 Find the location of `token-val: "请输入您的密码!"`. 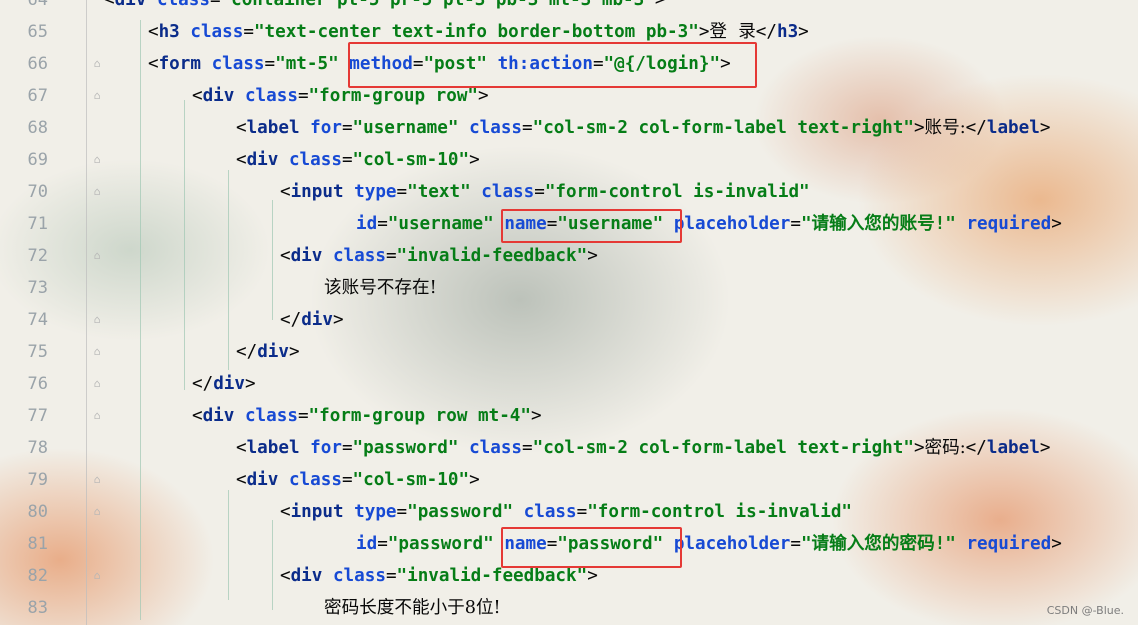

token-val: "请输入您的密码!" is located at coordinates (878, 544).